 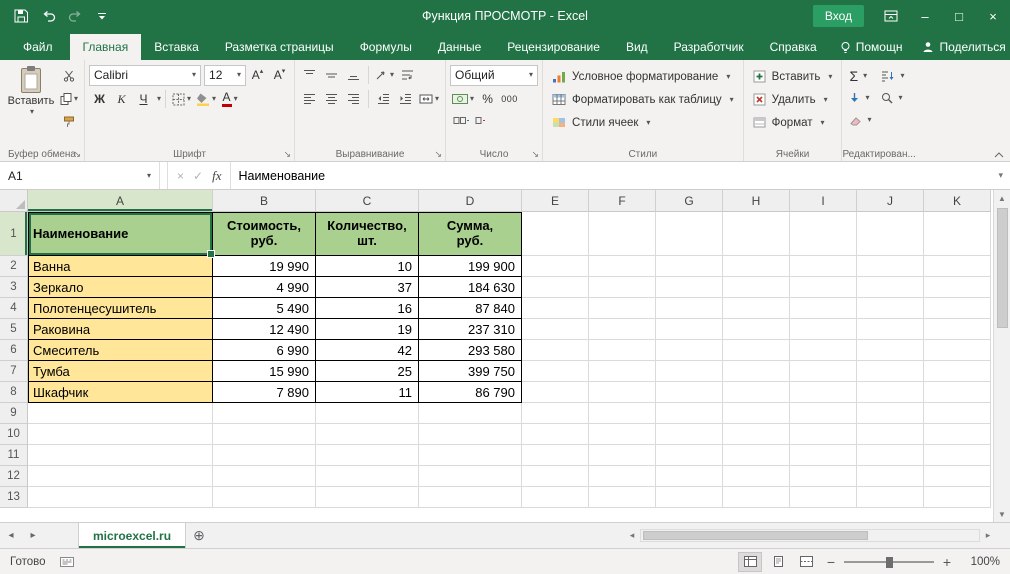 What do you see at coordinates (689, 413) in the screenshot?
I see `cell-G9` at bounding box center [689, 413].